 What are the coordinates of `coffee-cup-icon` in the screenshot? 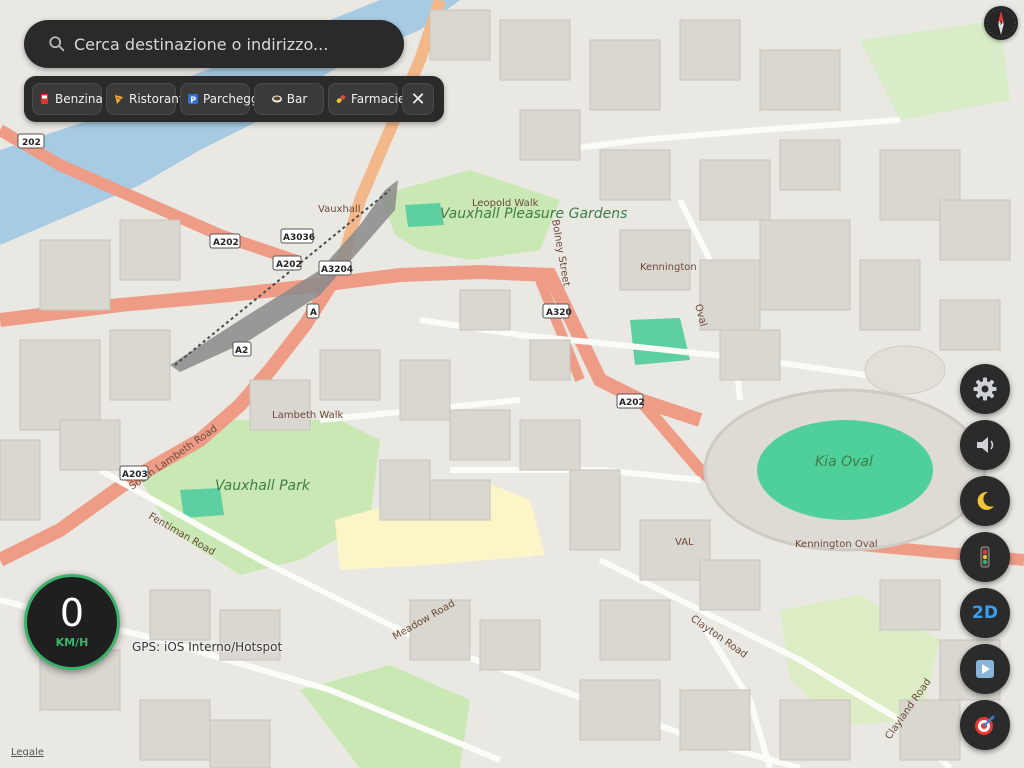 It's located at (276, 99).